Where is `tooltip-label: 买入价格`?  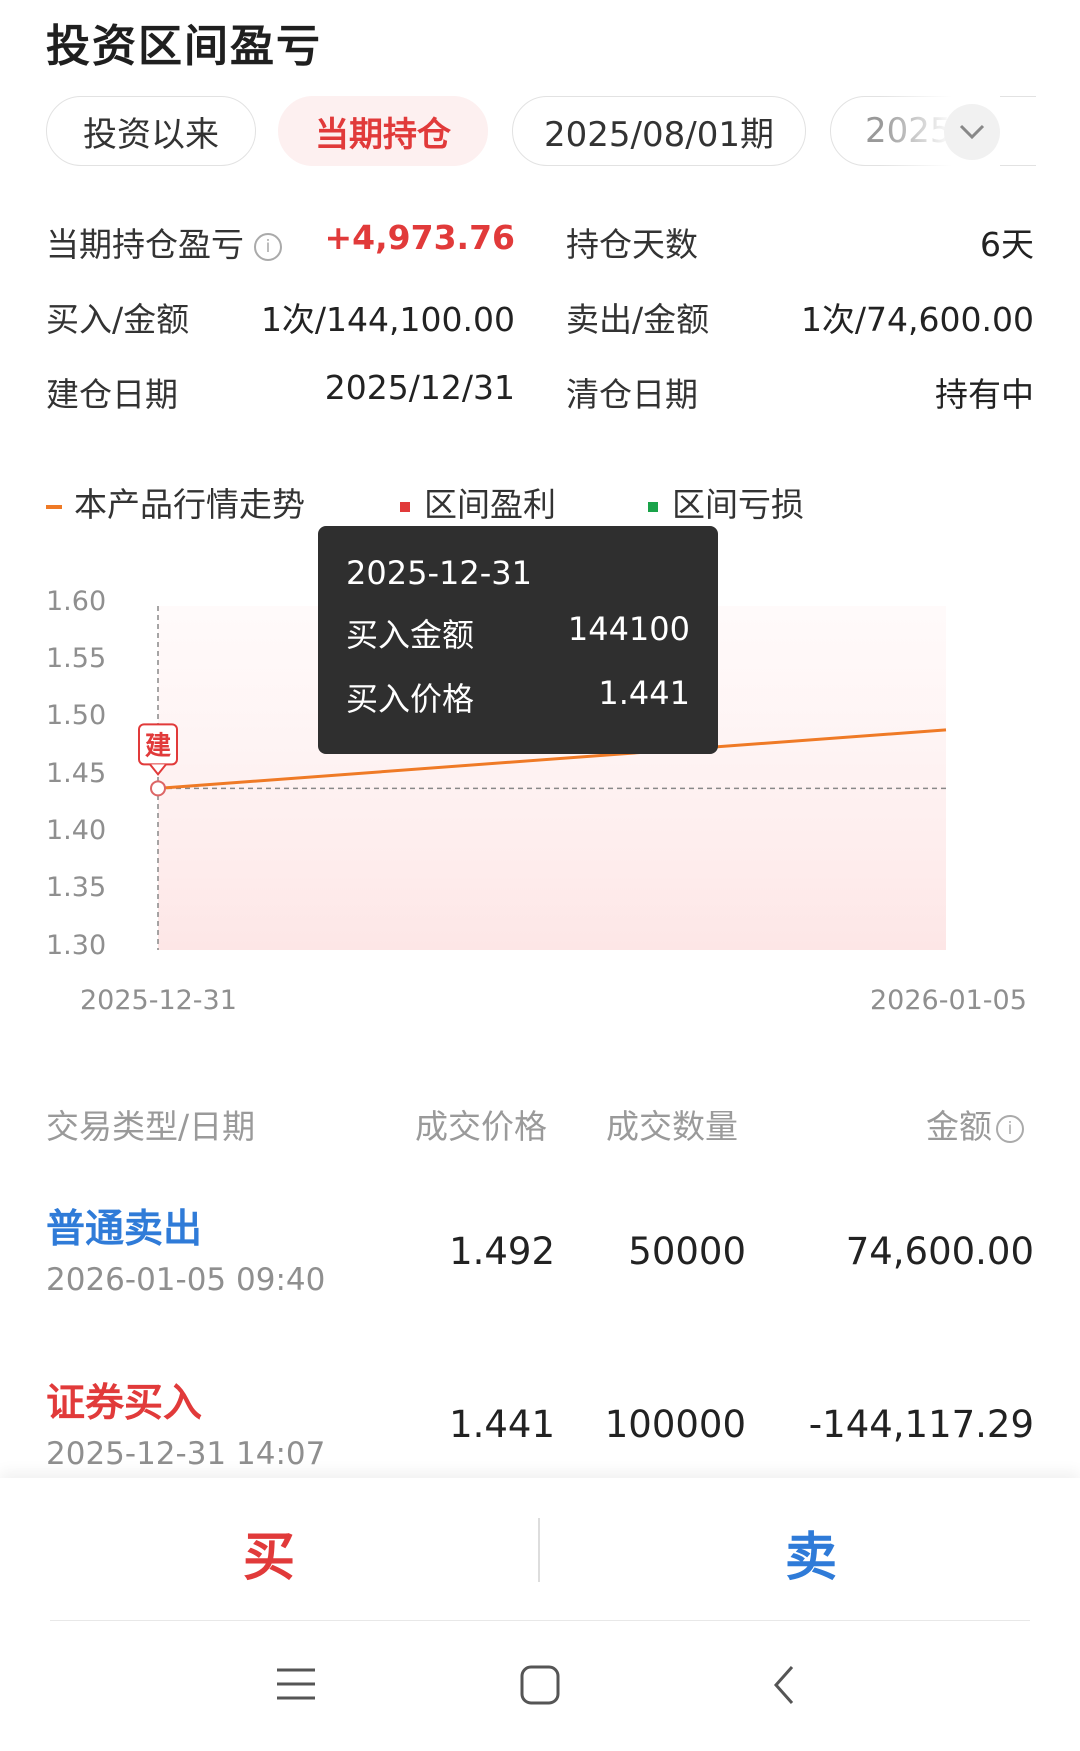 tooltip-label: 买入价格 is located at coordinates (410, 699).